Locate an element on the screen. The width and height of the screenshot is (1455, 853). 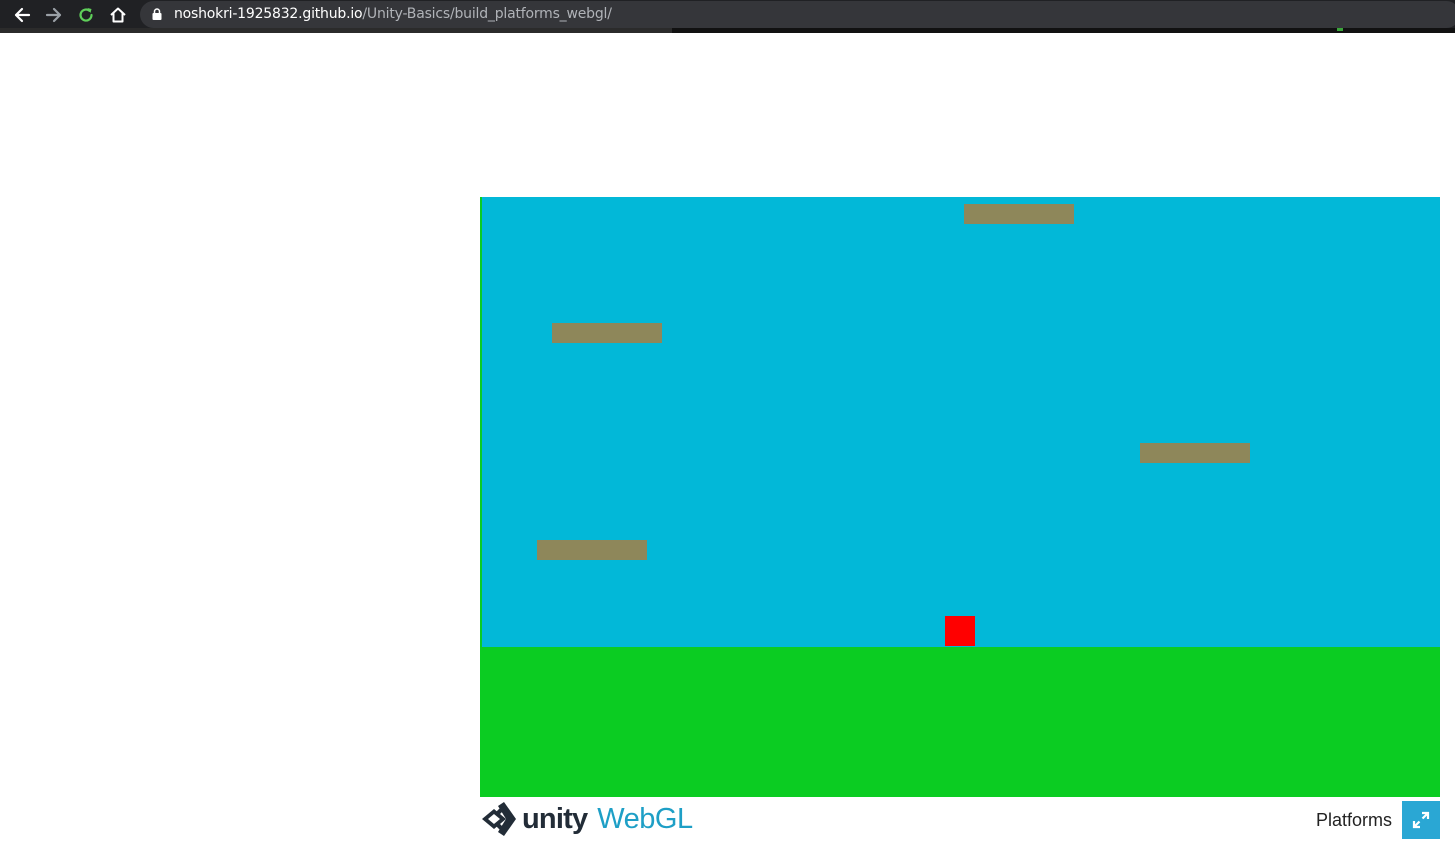
lock-icon is located at coordinates (157, 14).